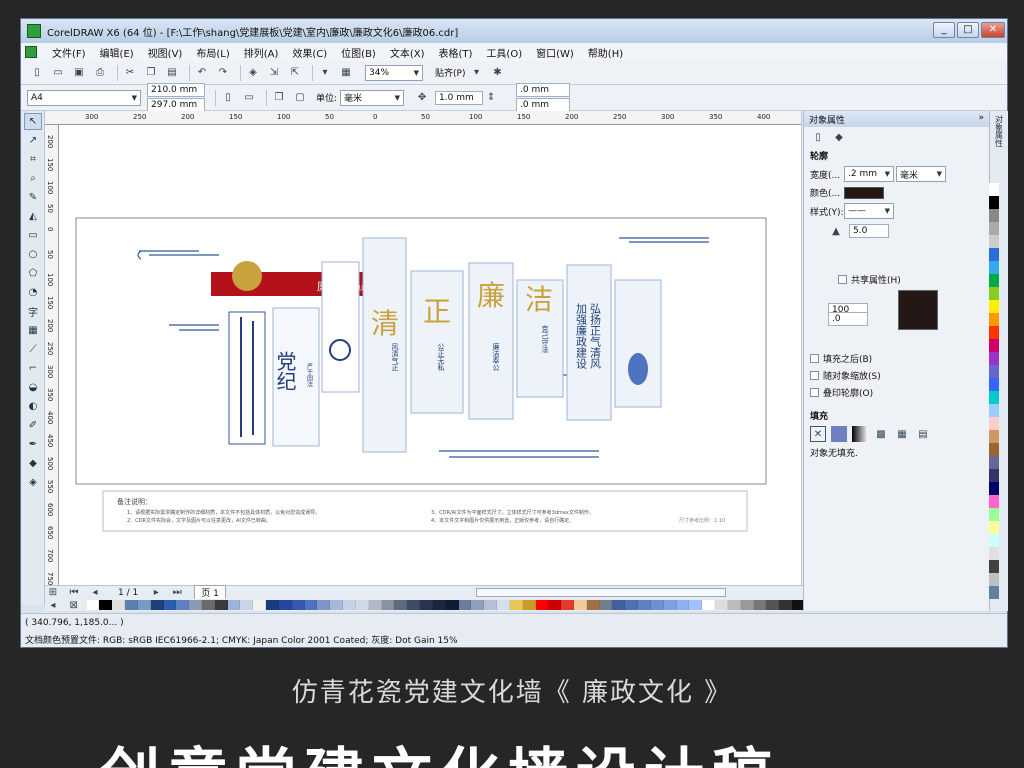 This screenshot has height=768, width=1024. What do you see at coordinates (84, 97) in the screenshot?
I see `page-size-select: A4 ▼` at bounding box center [84, 97].